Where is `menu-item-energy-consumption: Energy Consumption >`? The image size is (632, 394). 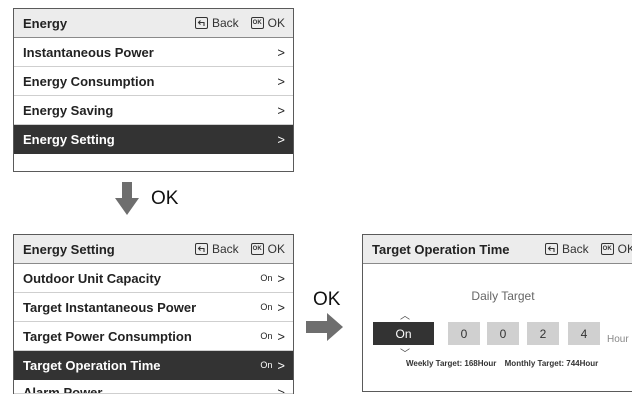 menu-item-energy-consumption: Energy Consumption > is located at coordinates (153, 81).